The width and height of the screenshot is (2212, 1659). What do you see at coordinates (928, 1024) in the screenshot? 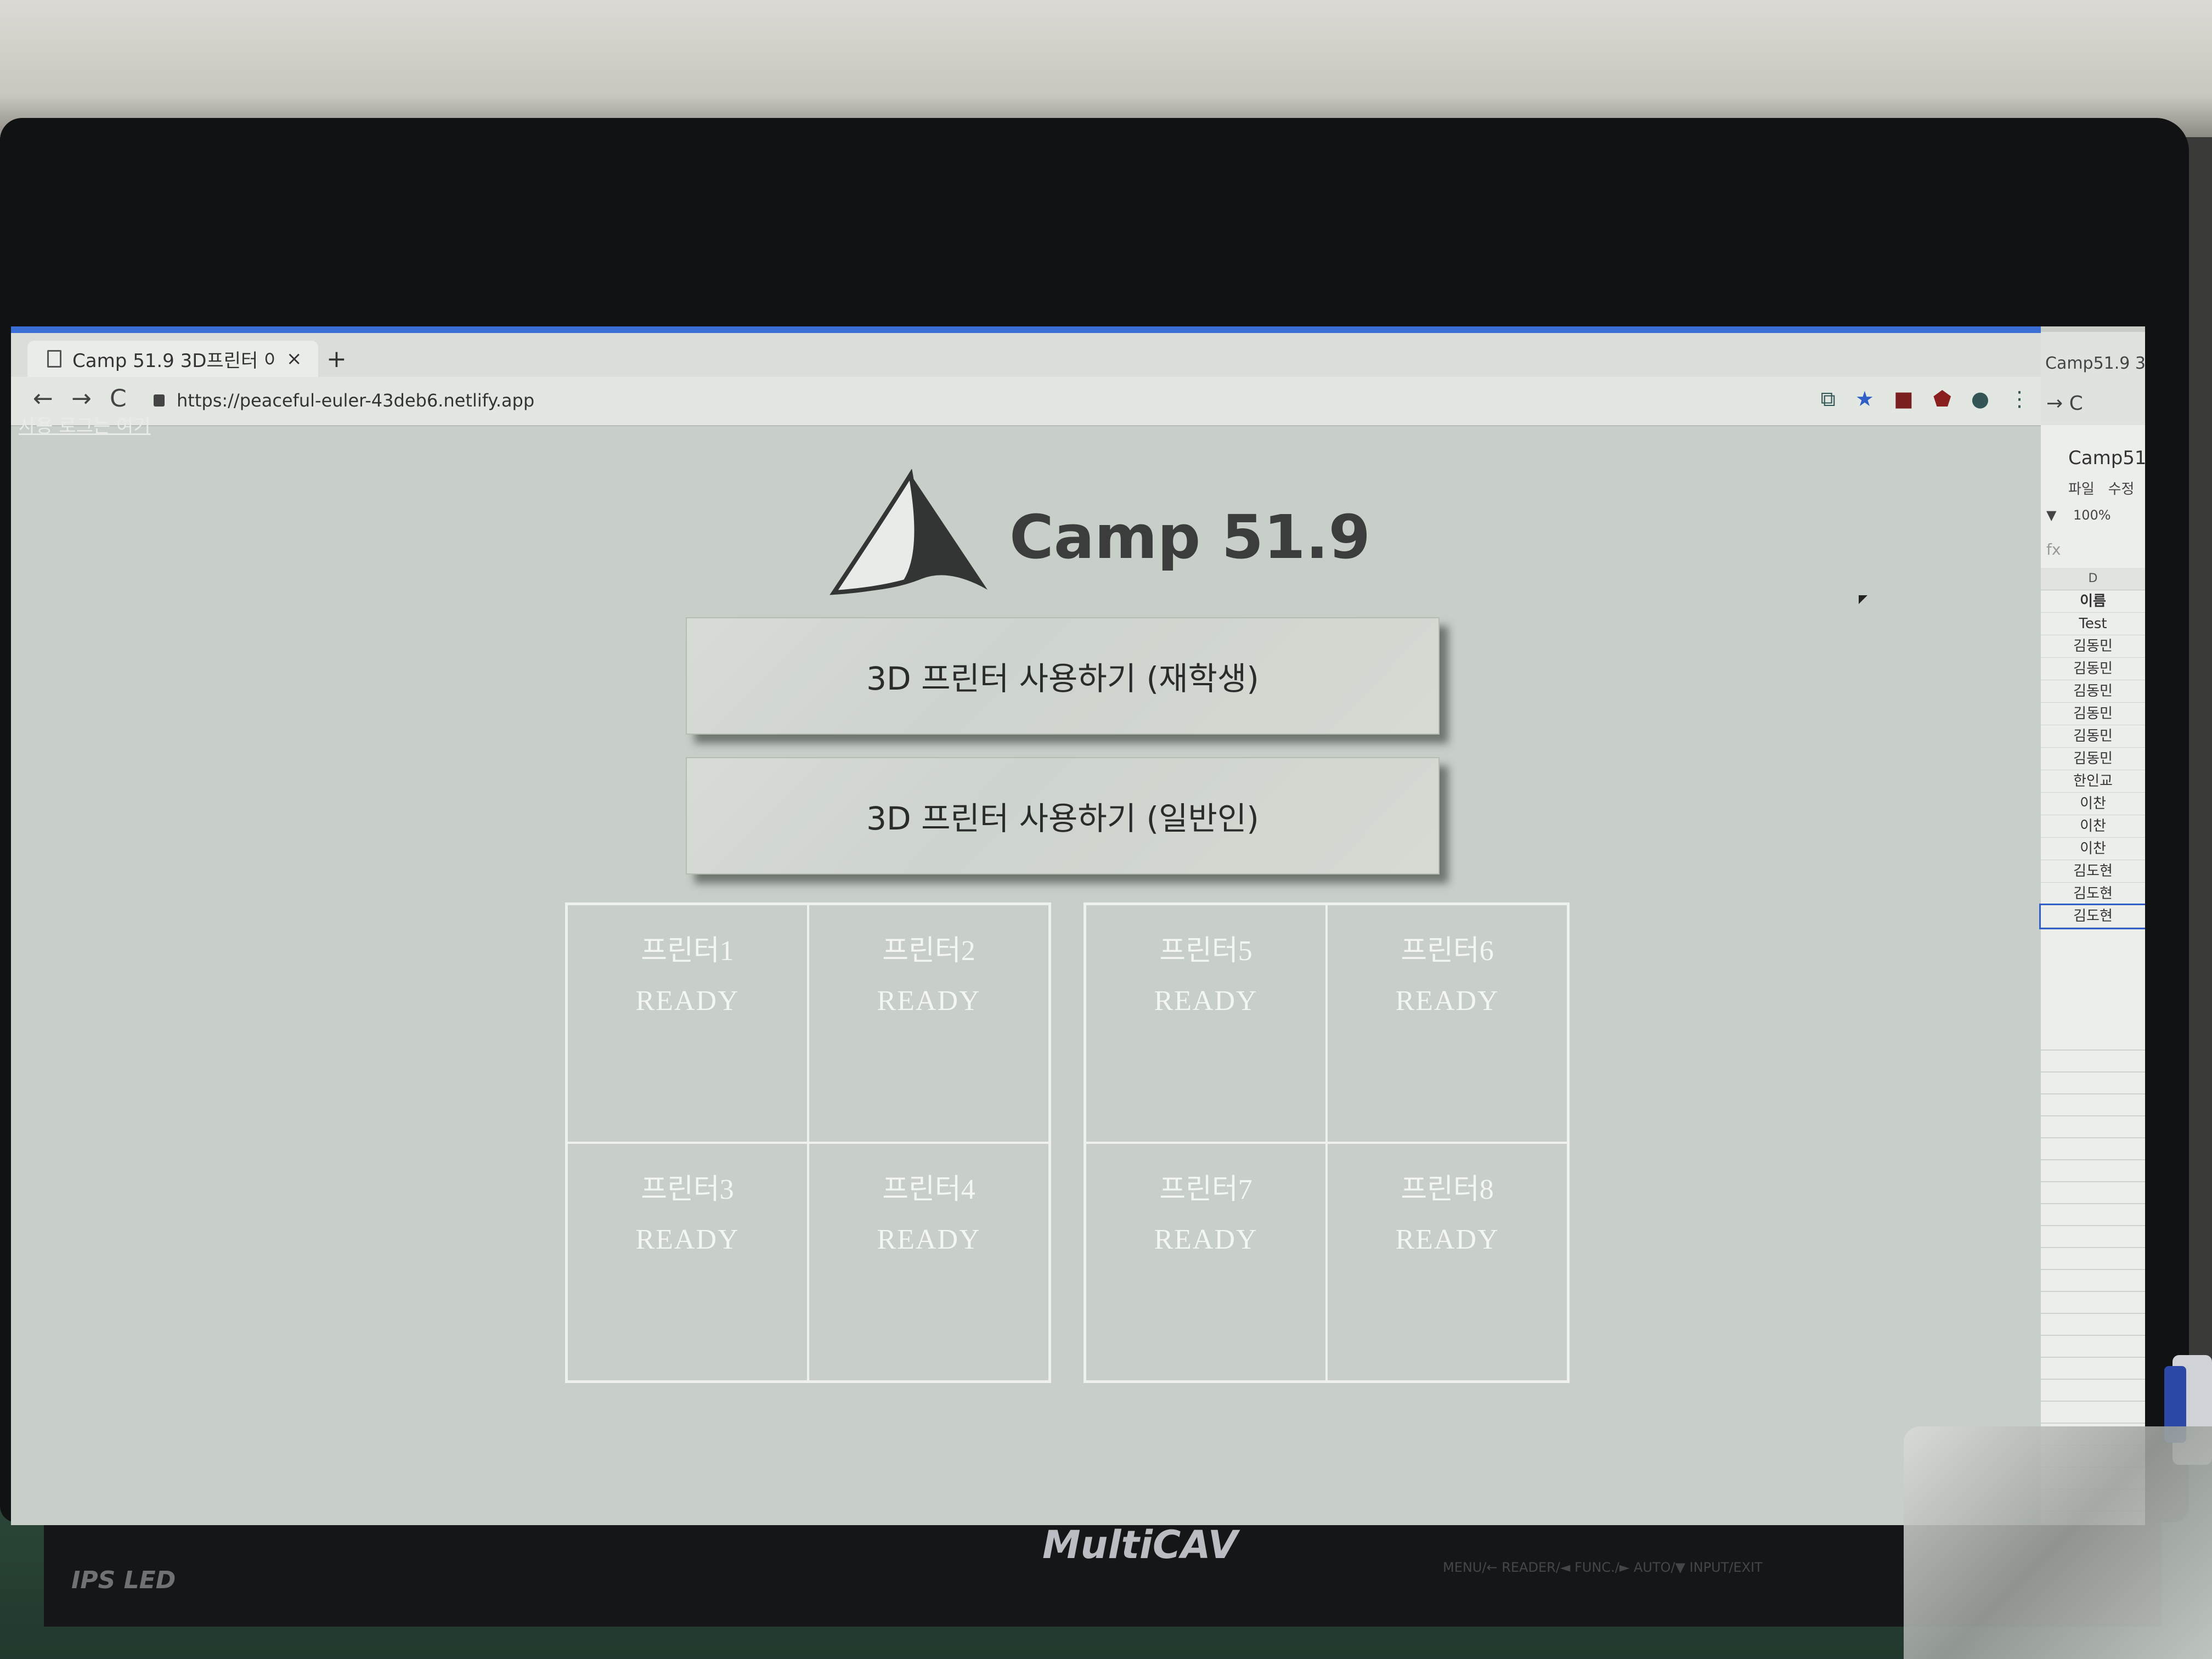
I see `printer-card-2: 프린터2 READY` at bounding box center [928, 1024].